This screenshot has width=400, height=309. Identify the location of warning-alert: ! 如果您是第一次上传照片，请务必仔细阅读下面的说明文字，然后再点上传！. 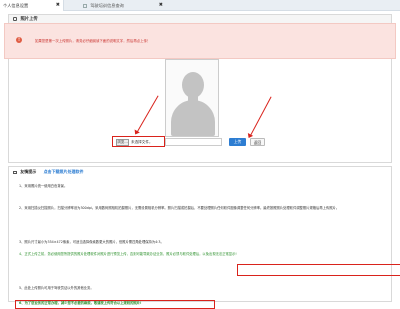
(200, 41).